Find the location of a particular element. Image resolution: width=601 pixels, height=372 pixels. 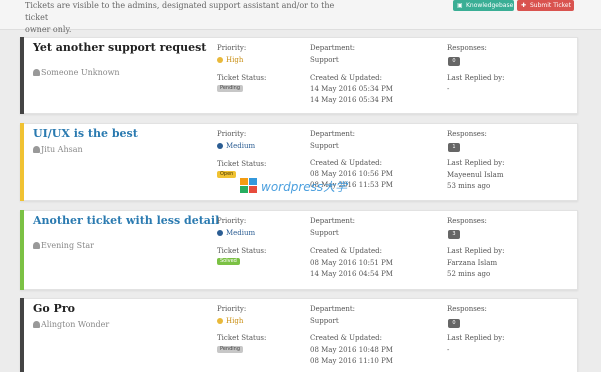

knowledgebase-button: ▣ Knowledgebase is located at coordinates (483, 5).